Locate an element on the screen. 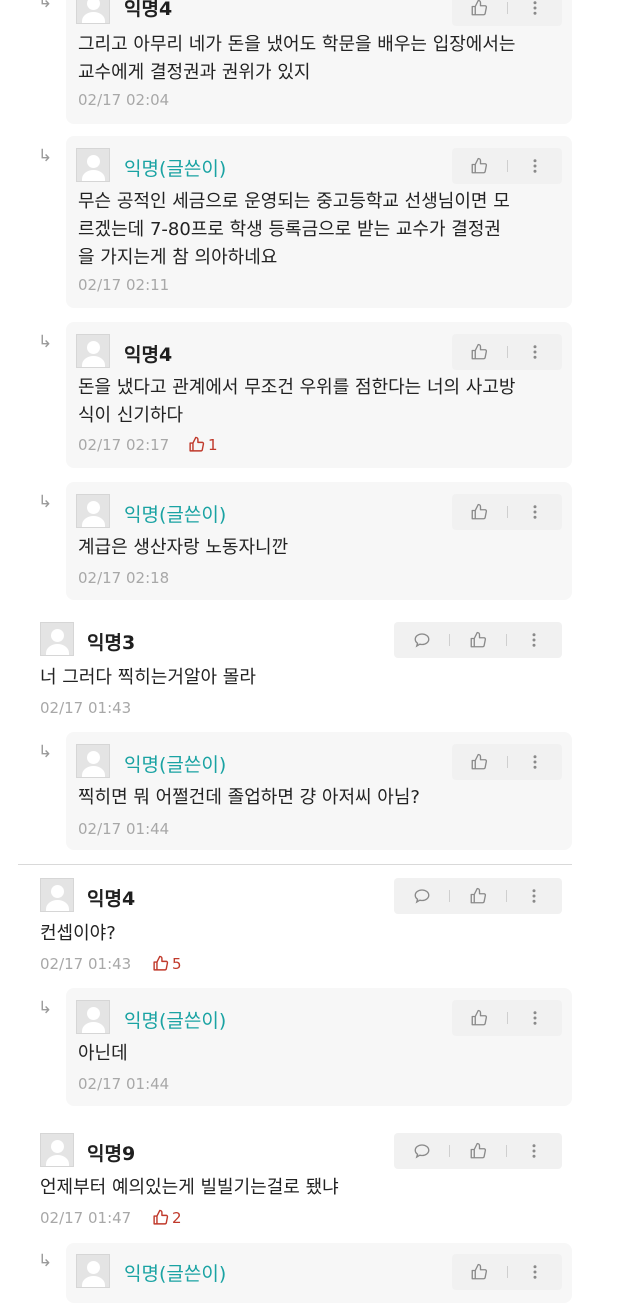 Image resolution: width=640 pixels, height=1303 pixels. comment-author: 익명9 is located at coordinates (111, 1154).